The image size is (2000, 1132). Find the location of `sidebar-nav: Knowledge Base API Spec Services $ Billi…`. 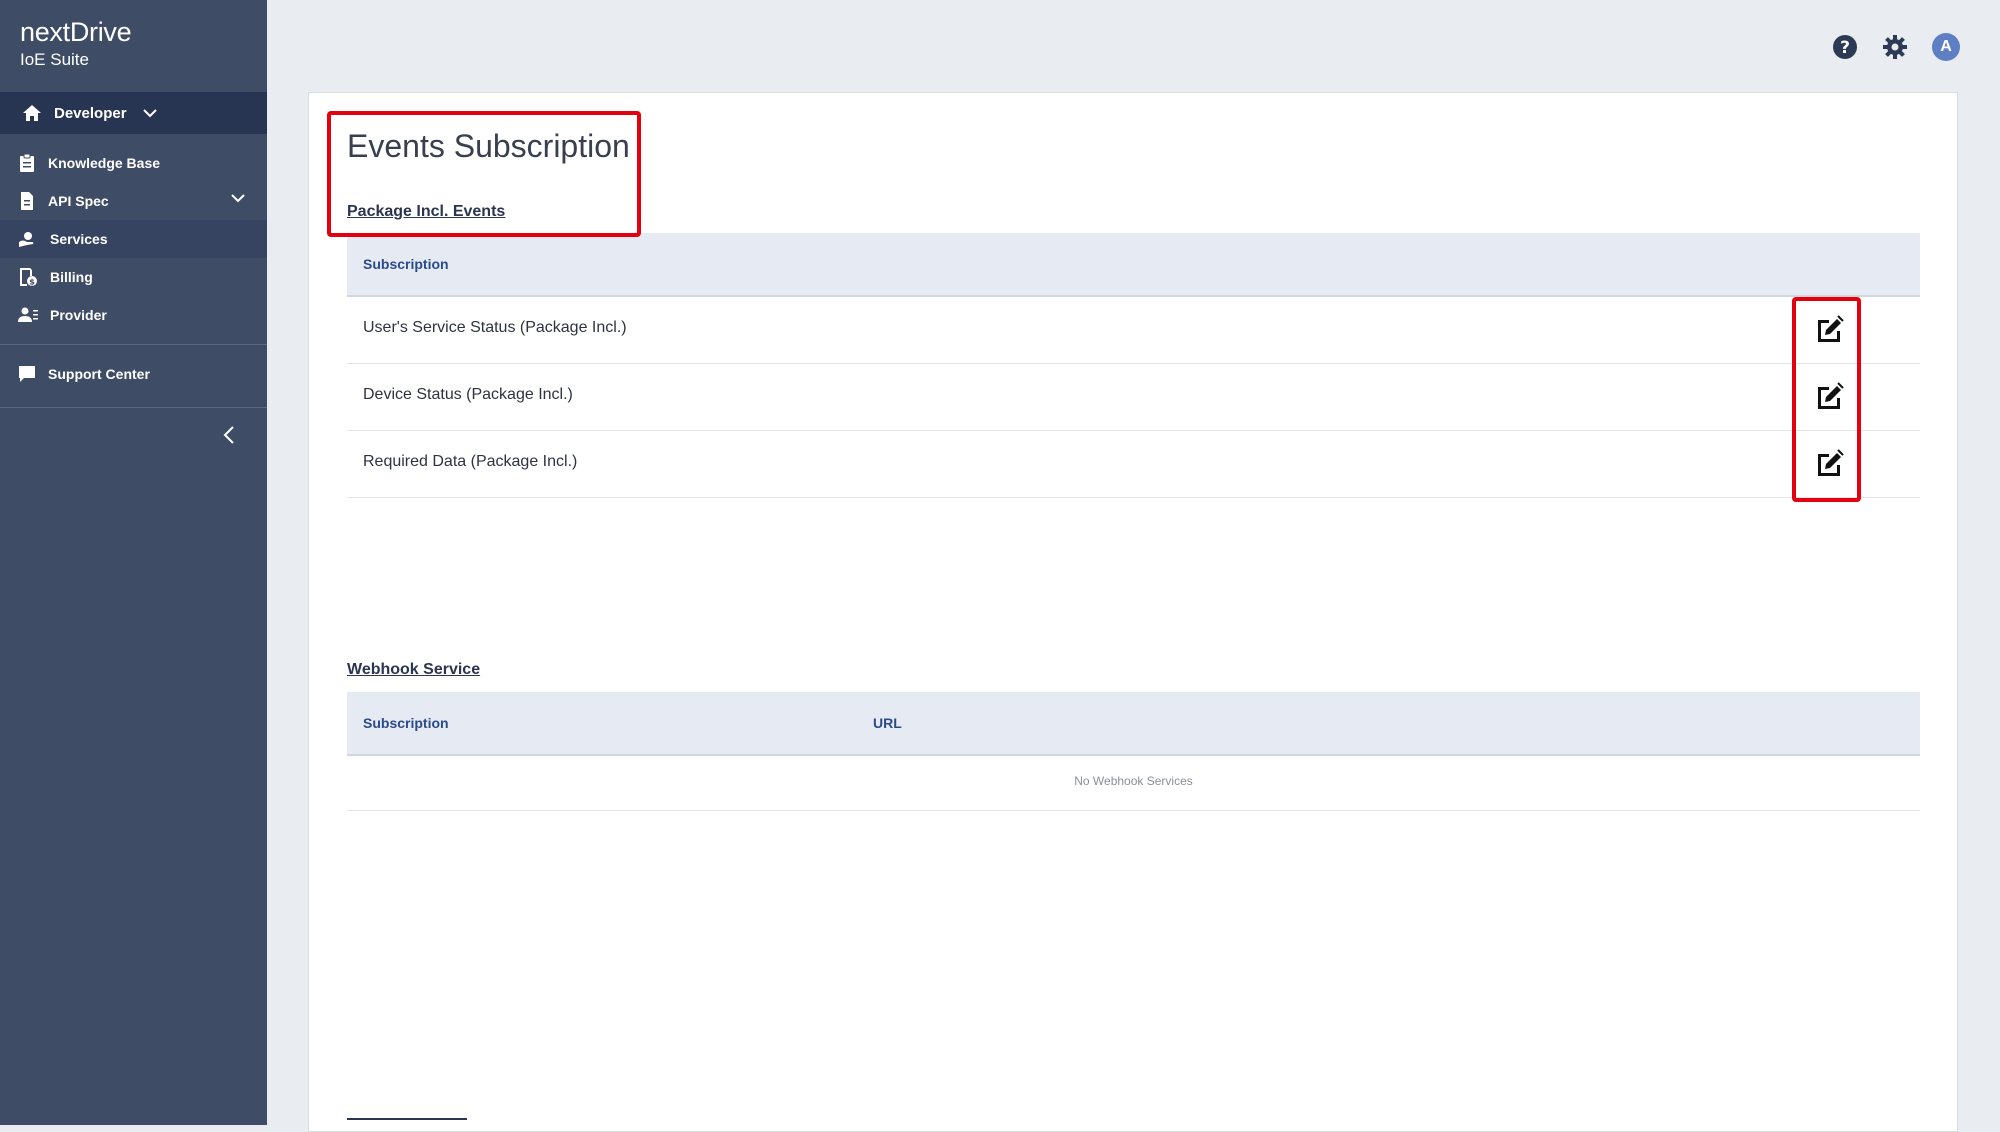

sidebar-nav: Knowledge Base API Spec Services $ Billi… is located at coordinates (133, 234).